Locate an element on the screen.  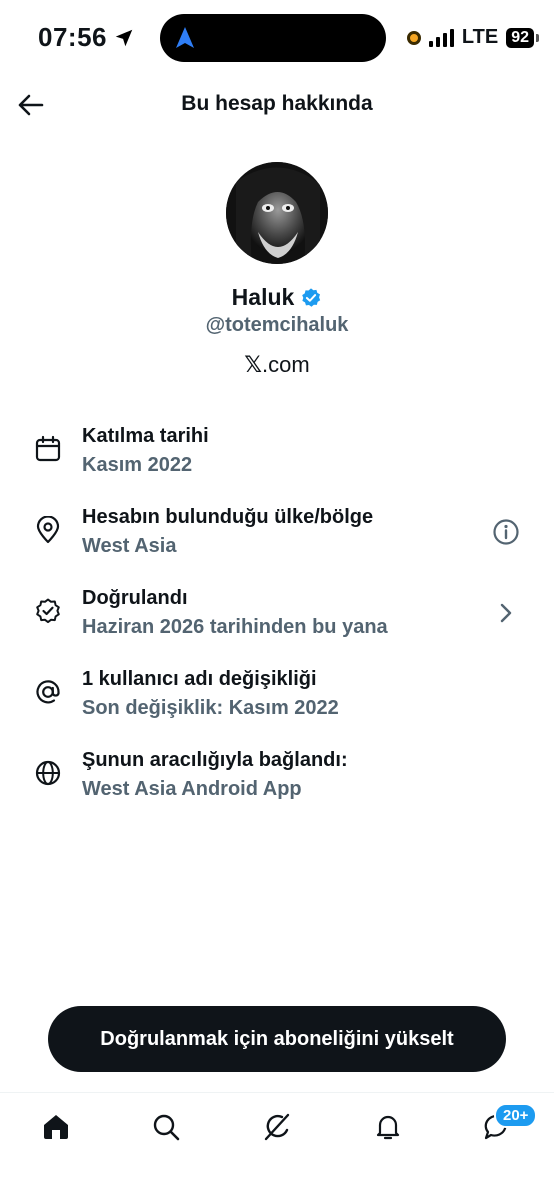
info-title: Hesabın bulunduğu ülke/bölge is located at coordinates (228, 517).